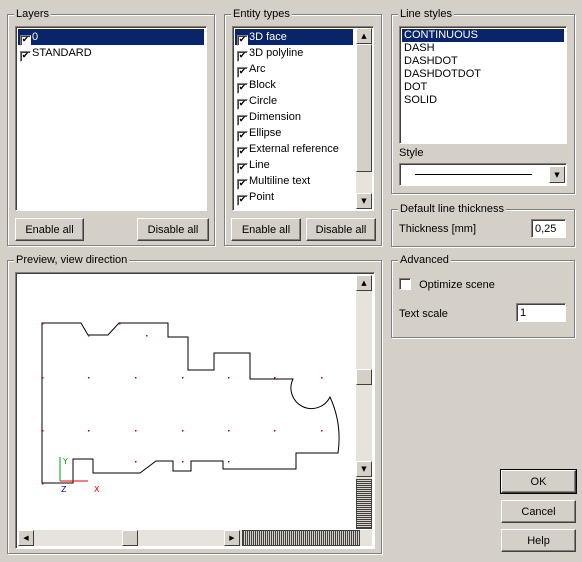 This screenshot has height=562, width=582. Describe the element at coordinates (541, 312) in the screenshot. I see `text-scale-input` at that location.